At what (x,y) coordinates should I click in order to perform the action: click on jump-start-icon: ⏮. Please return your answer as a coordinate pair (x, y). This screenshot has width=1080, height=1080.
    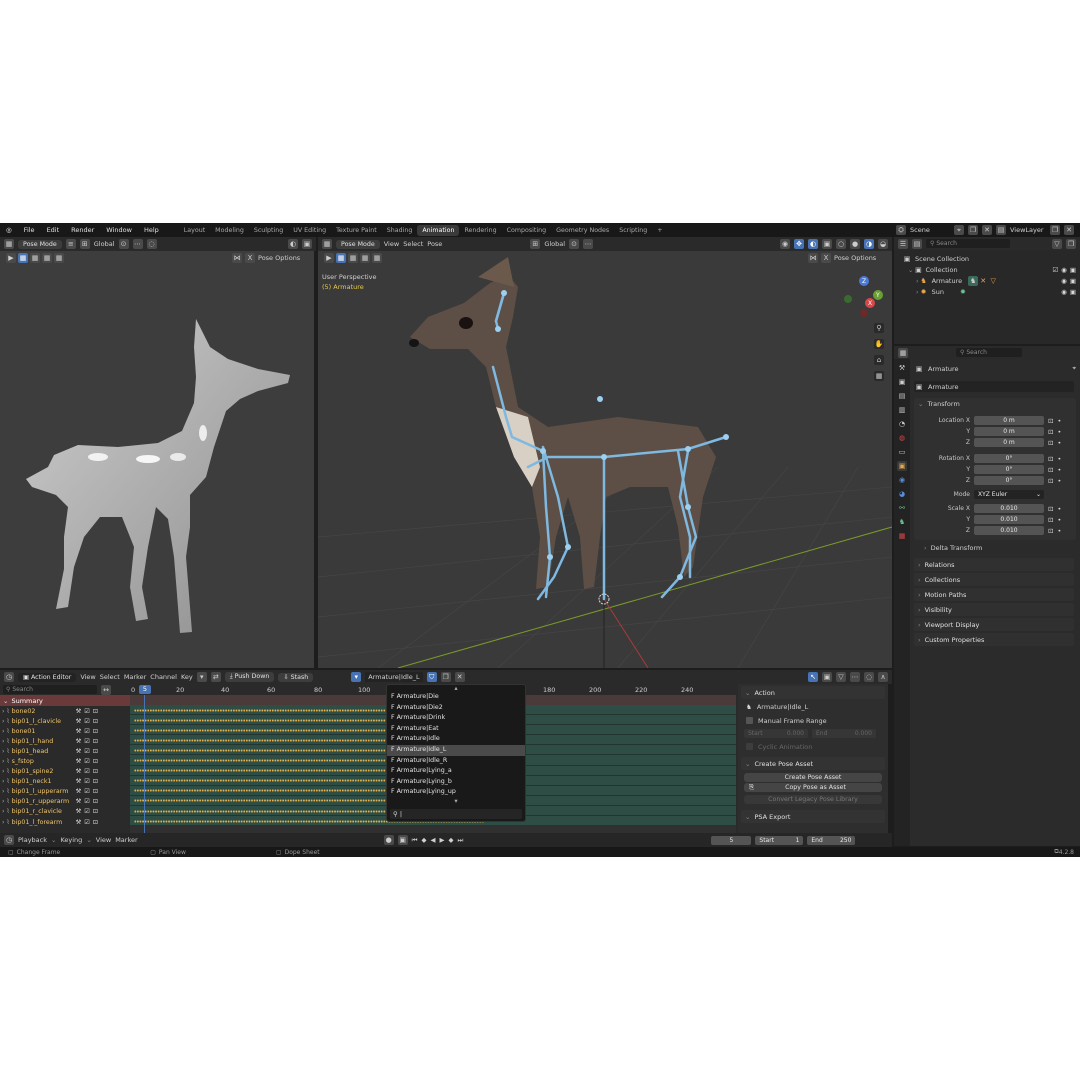
    Looking at the image, I should click on (415, 840).